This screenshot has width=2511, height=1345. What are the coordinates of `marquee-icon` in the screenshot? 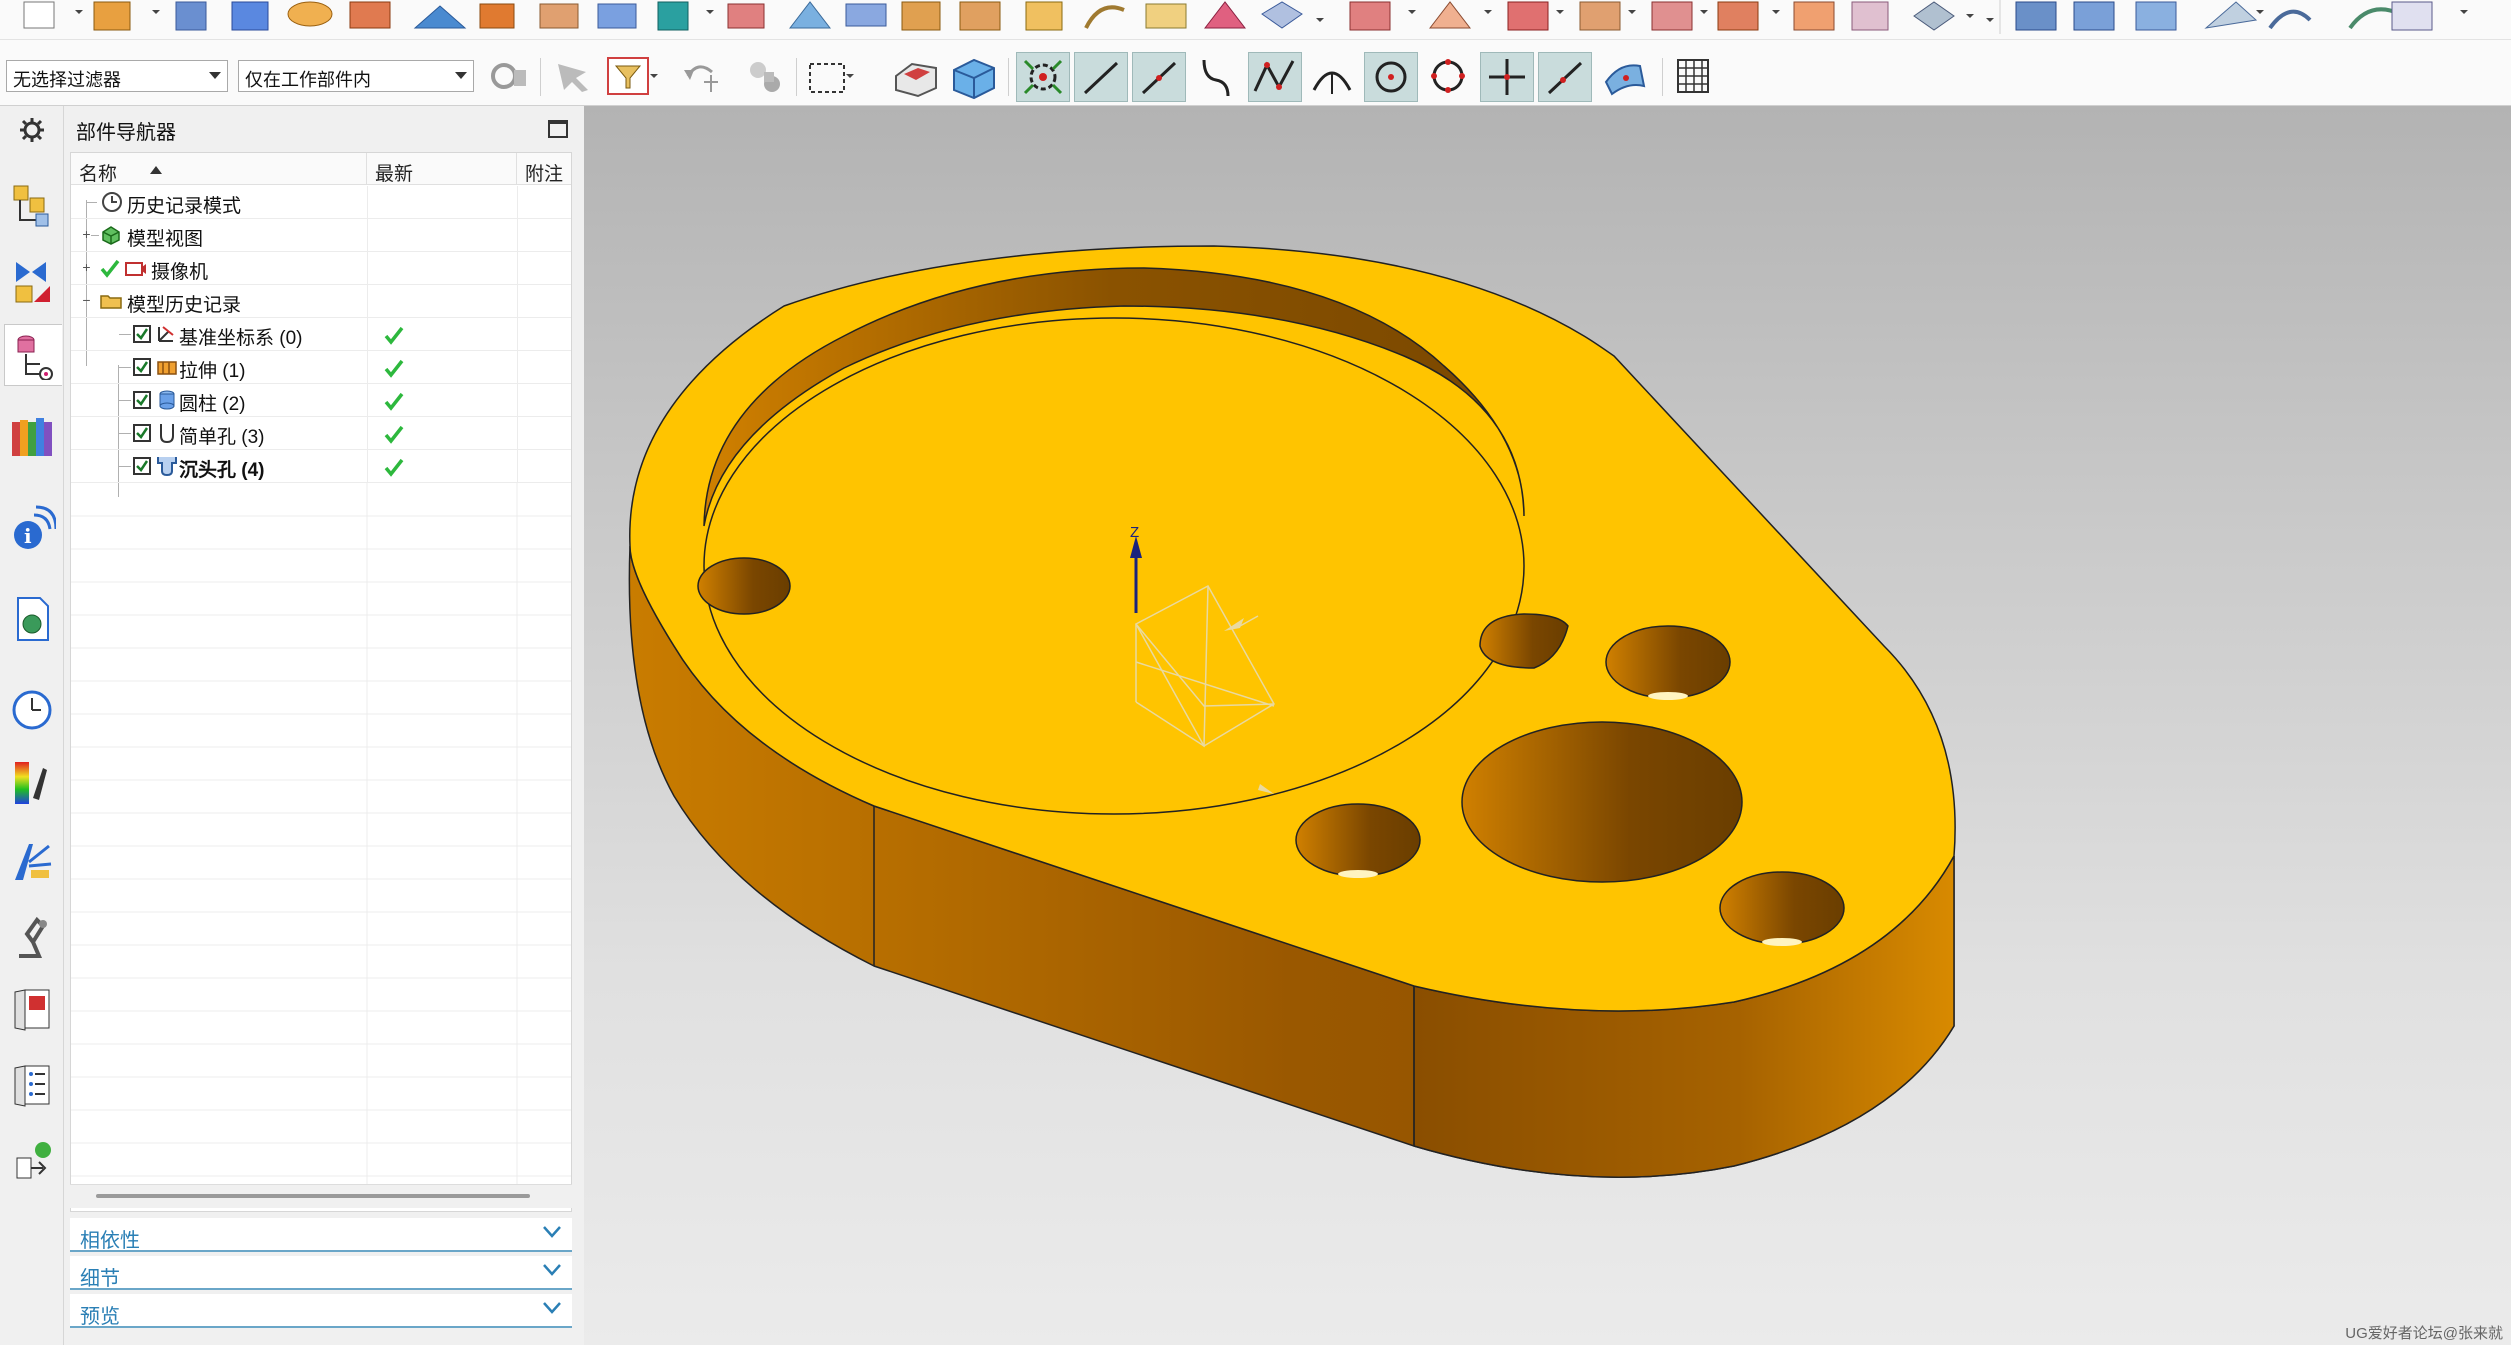 It's located at (831, 78).